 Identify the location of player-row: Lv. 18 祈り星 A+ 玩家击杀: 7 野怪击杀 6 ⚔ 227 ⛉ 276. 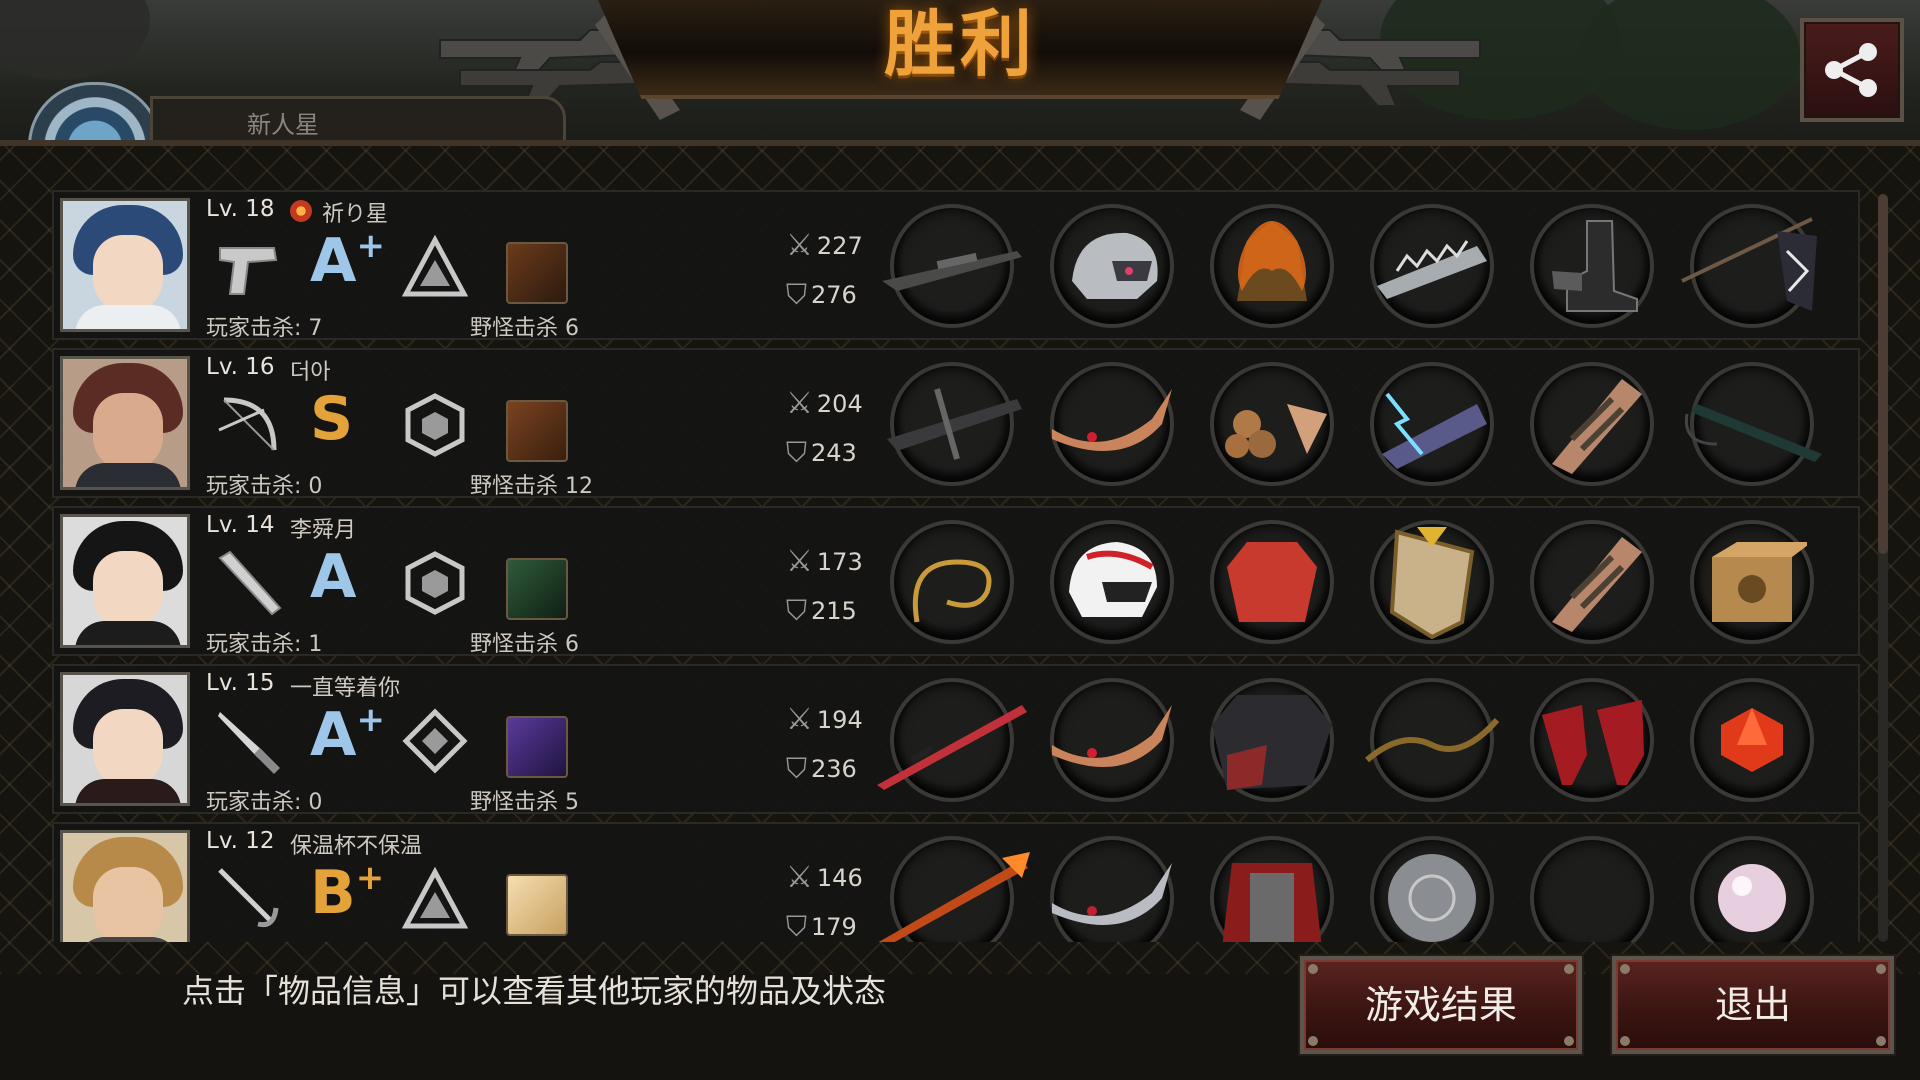
(956, 265).